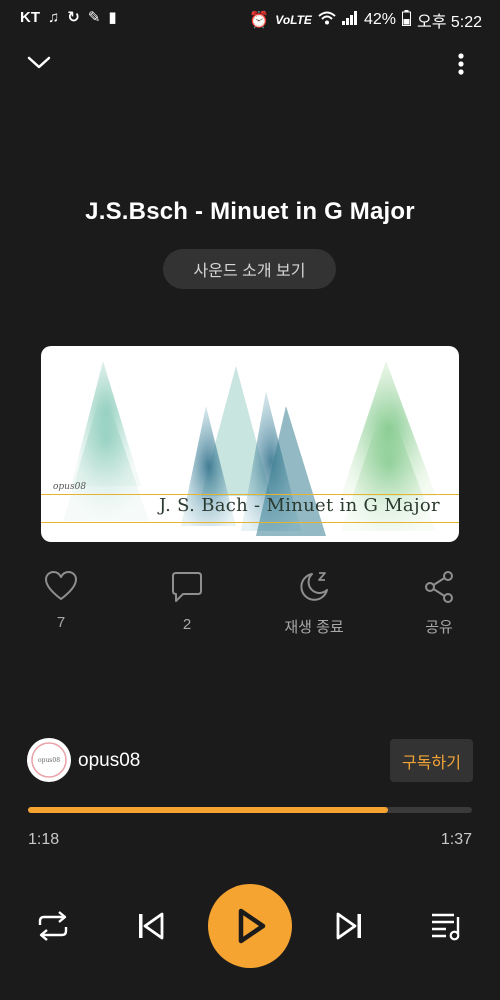 The width and height of the screenshot is (500, 1000). I want to click on artwork-signature: opus08, so click(70, 487).